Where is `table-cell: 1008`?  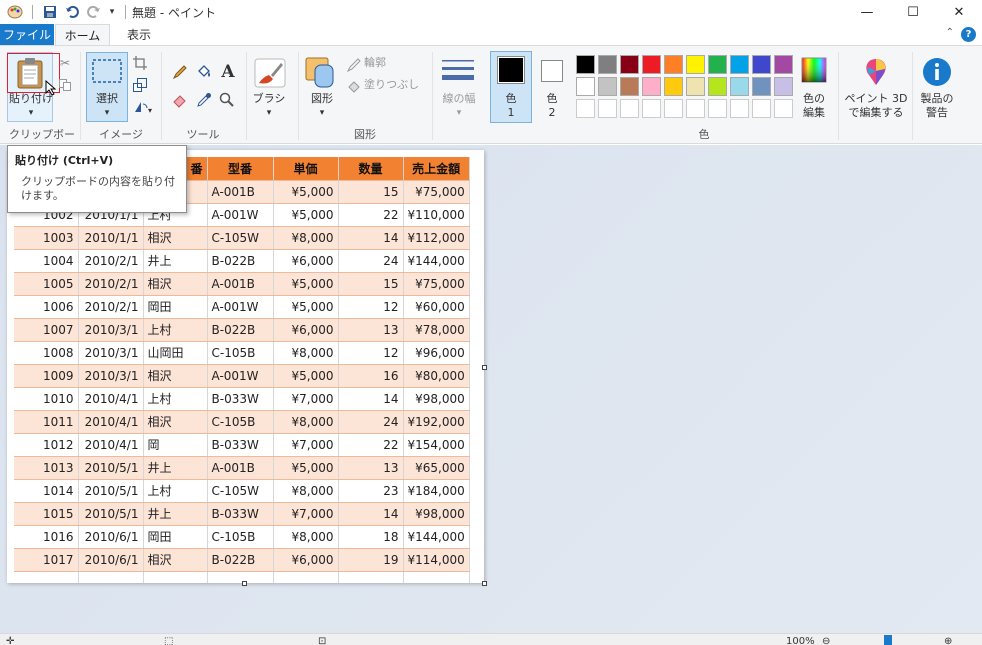
table-cell: 1008 is located at coordinates (46, 353).